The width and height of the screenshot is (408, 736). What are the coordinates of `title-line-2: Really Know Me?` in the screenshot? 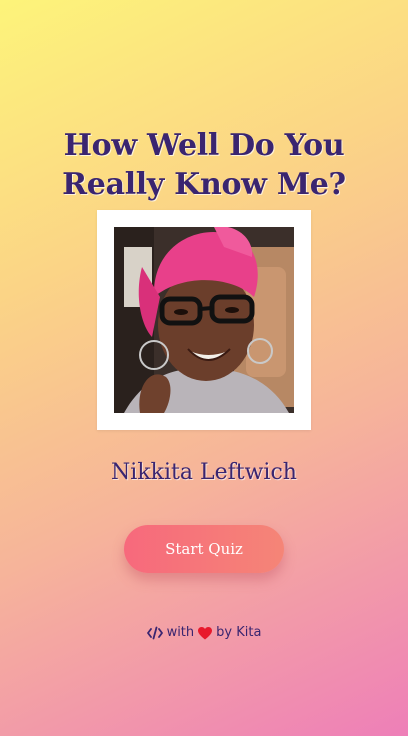 It's located at (204, 185).